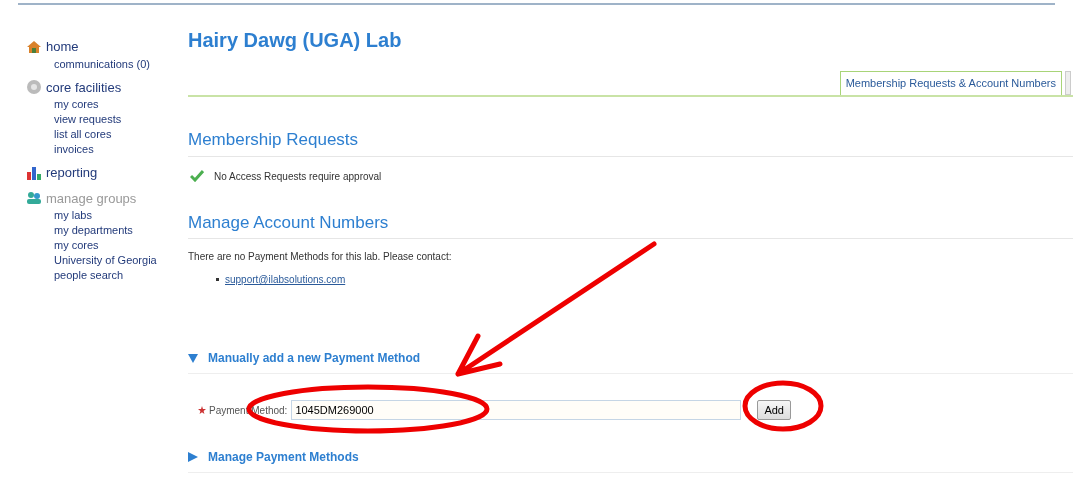 Image resolution: width=1073 pixels, height=481 pixels. What do you see at coordinates (295, 40) in the screenshot?
I see `page-title: Hairy Dawg (UGA) Lab` at bounding box center [295, 40].